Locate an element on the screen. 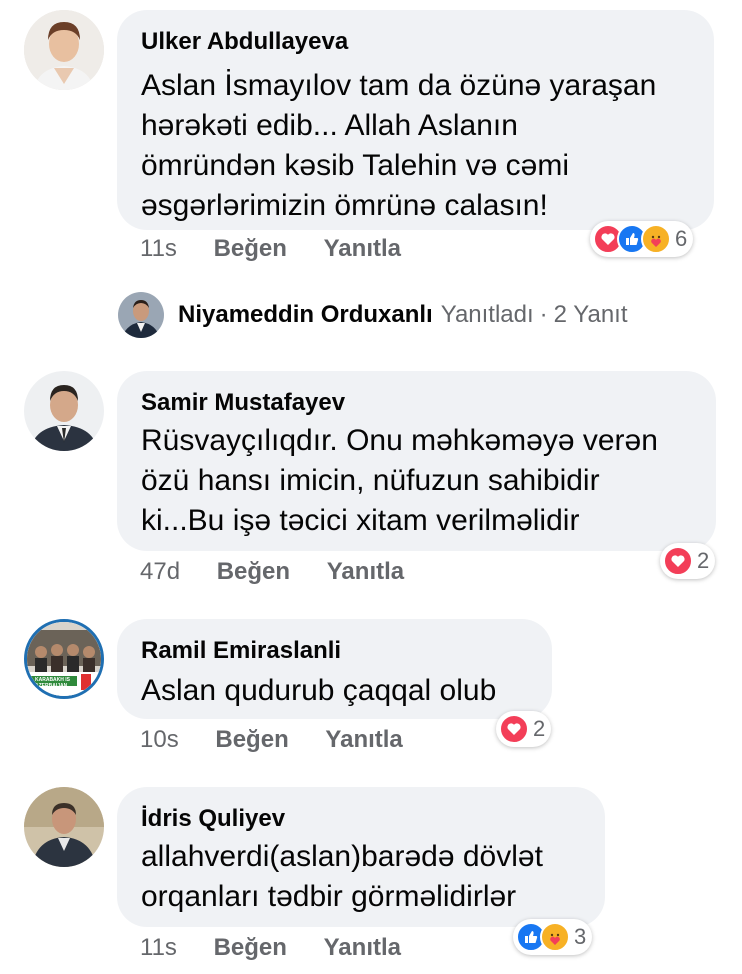 This screenshot has width=742, height=974. avatar-ulker is located at coordinates (64, 50).